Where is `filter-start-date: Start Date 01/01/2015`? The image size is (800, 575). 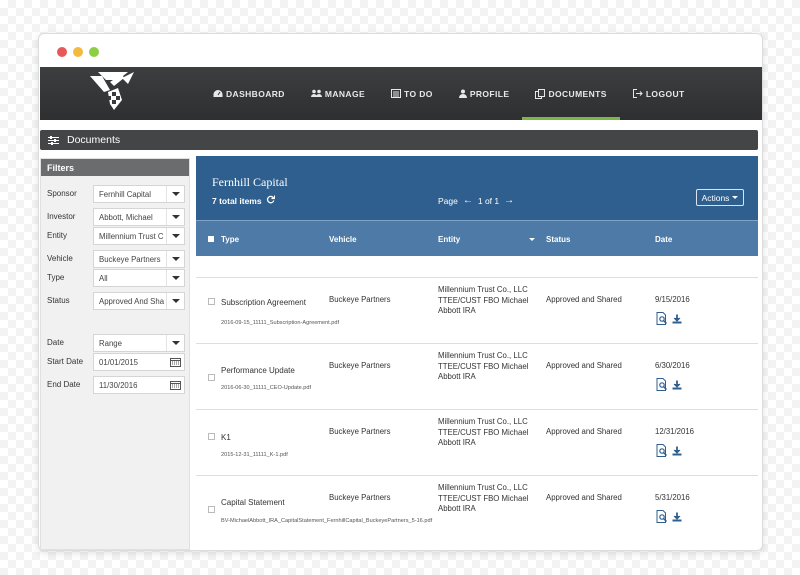 filter-start-date: Start Date 01/01/2015 is located at coordinates (116, 362).